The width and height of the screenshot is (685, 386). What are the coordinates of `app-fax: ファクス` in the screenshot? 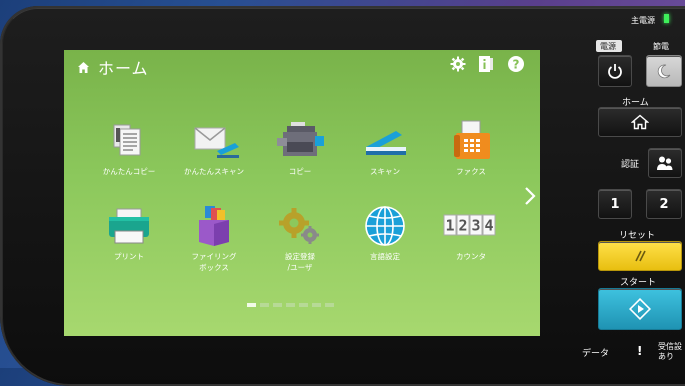 It's located at (471, 147).